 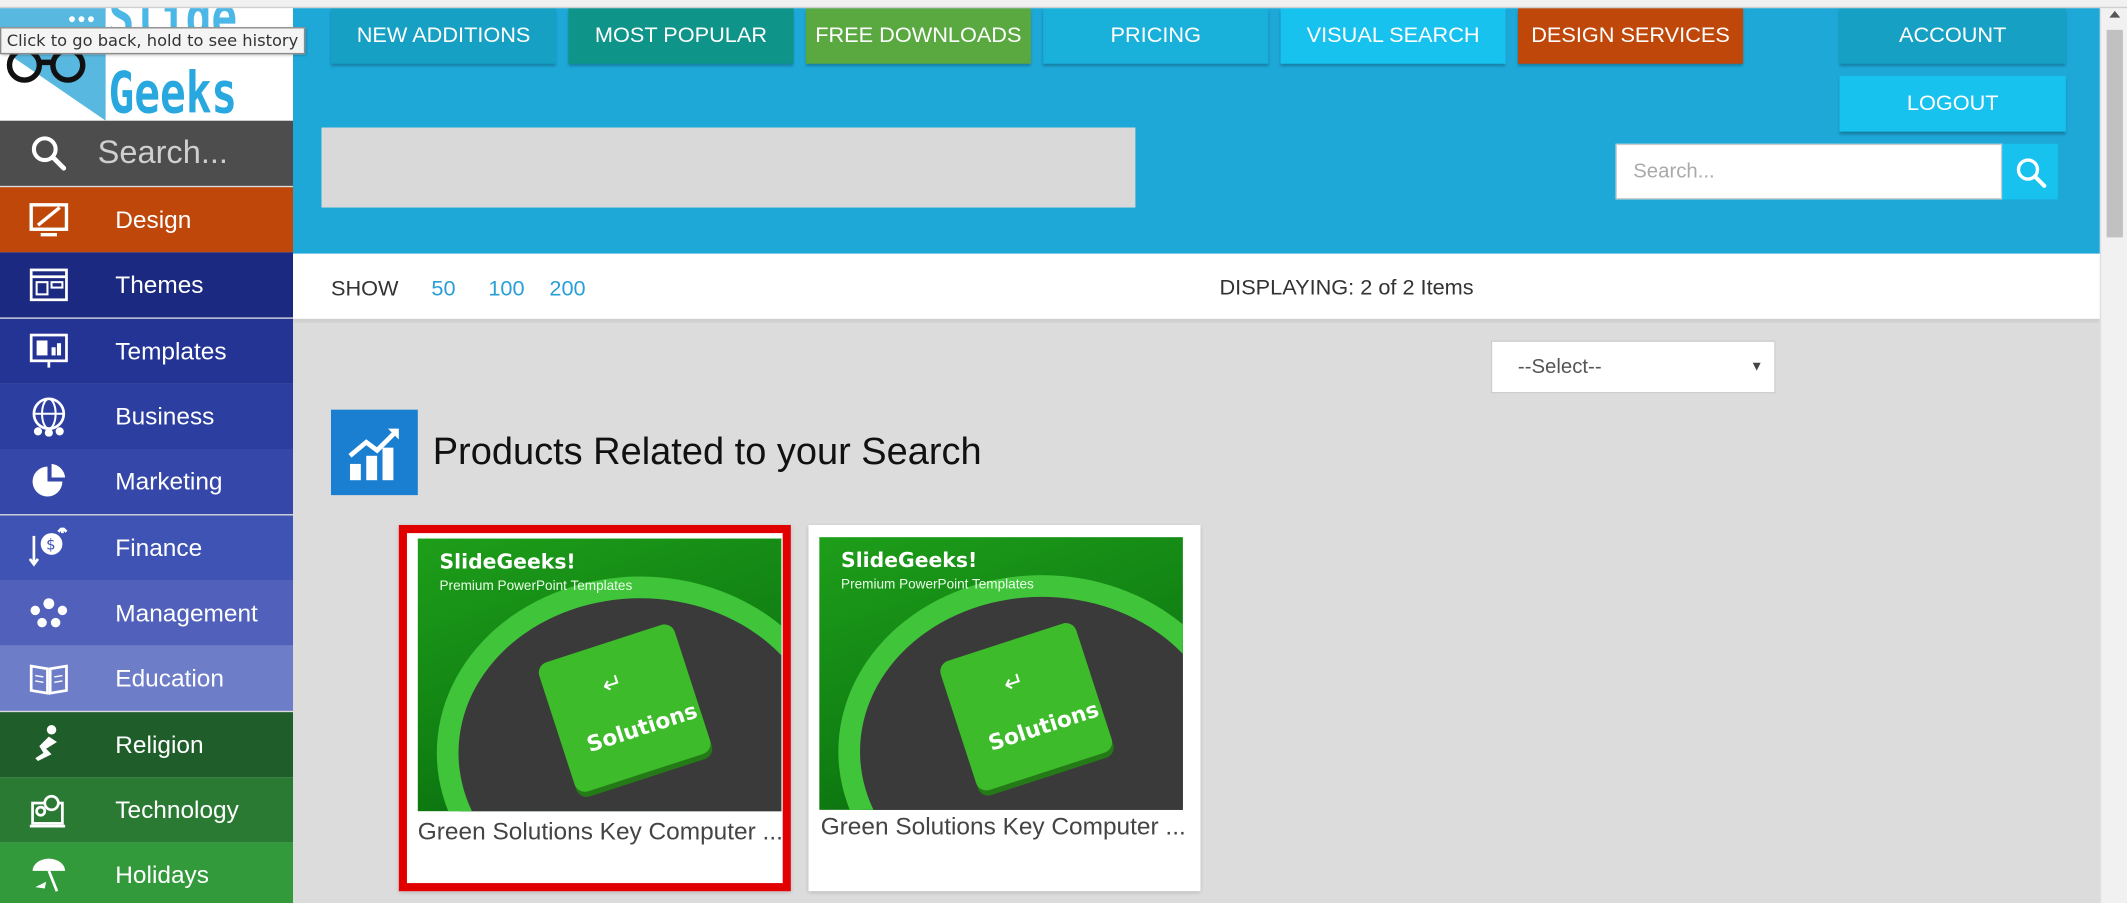 What do you see at coordinates (1346, 288) in the screenshot?
I see `results-count: DISPLAYING: 2 of 2 Items` at bounding box center [1346, 288].